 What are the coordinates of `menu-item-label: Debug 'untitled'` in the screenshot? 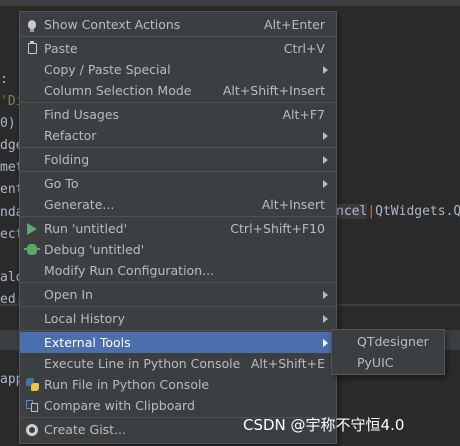 It's located at (94, 249).